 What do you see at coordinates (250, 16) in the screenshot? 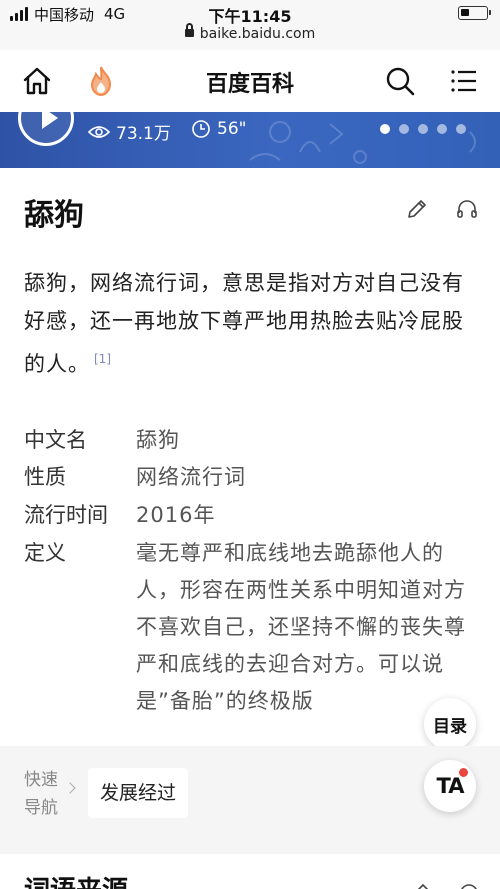
I see `status-time: 下午11:45` at bounding box center [250, 16].